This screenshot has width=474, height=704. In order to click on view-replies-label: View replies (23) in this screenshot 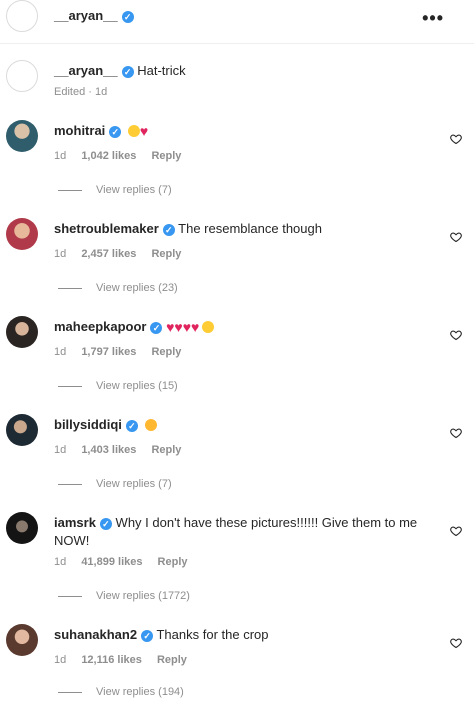, I will do `click(137, 288)`.